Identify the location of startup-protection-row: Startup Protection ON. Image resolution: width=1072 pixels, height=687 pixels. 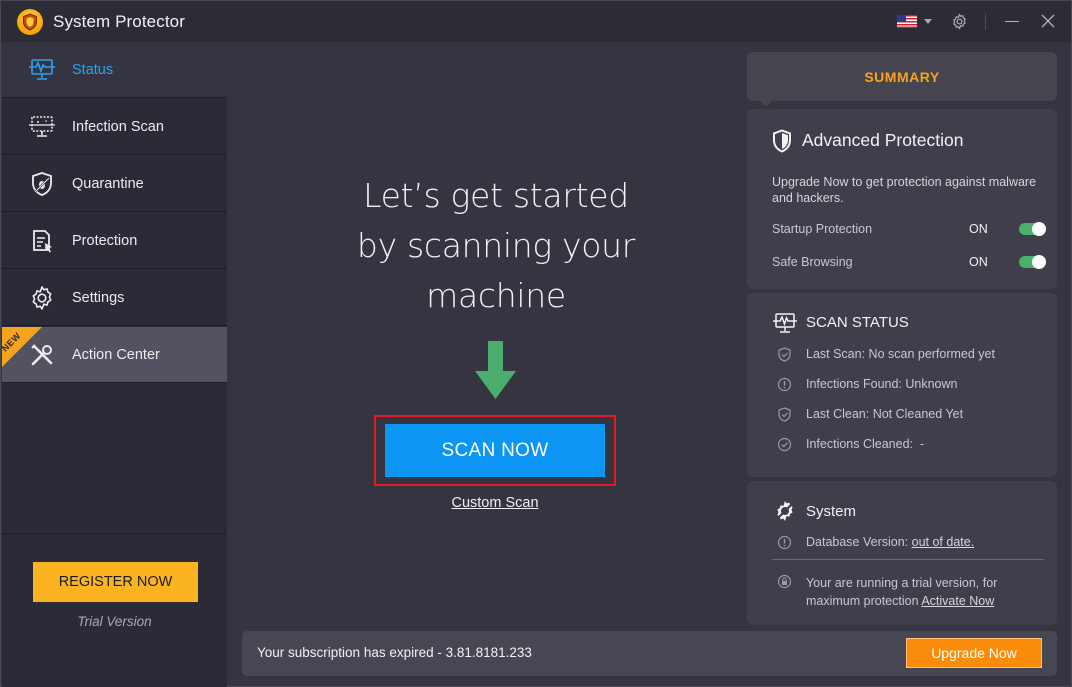
(909, 230).